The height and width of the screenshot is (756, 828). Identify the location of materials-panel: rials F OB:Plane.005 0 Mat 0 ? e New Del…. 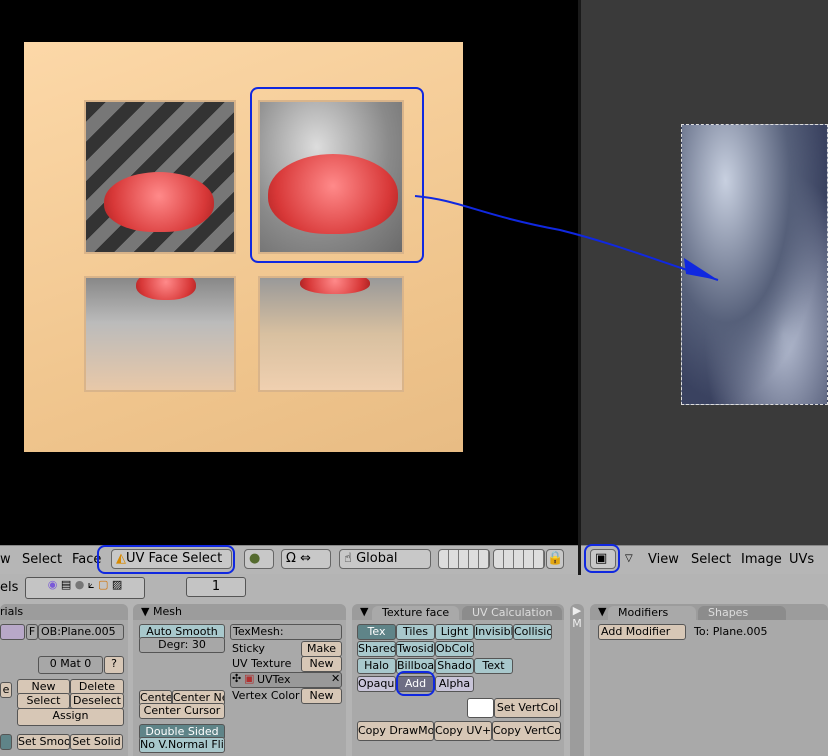
(64, 680).